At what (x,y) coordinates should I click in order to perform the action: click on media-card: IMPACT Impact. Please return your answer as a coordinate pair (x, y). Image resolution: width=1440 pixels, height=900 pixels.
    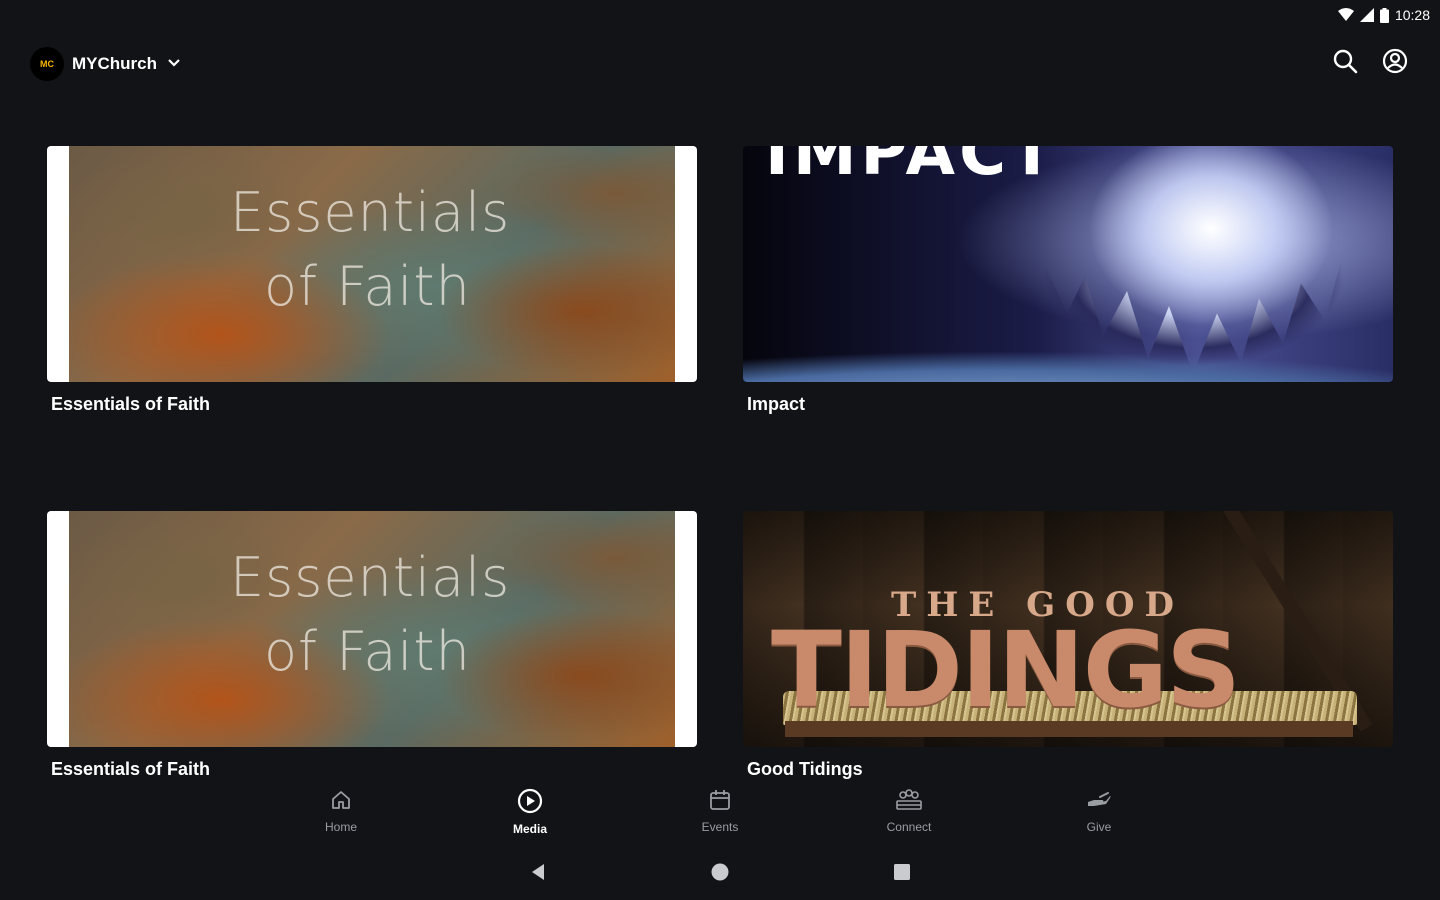
    Looking at the image, I should click on (1068, 280).